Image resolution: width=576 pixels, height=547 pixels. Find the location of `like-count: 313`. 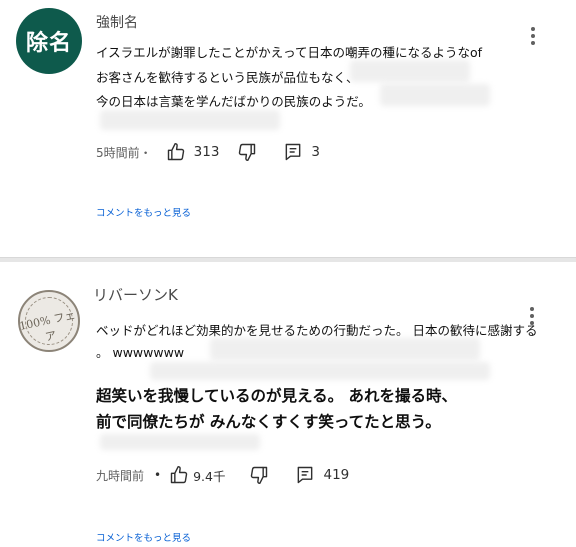

like-count: 313 is located at coordinates (206, 152).